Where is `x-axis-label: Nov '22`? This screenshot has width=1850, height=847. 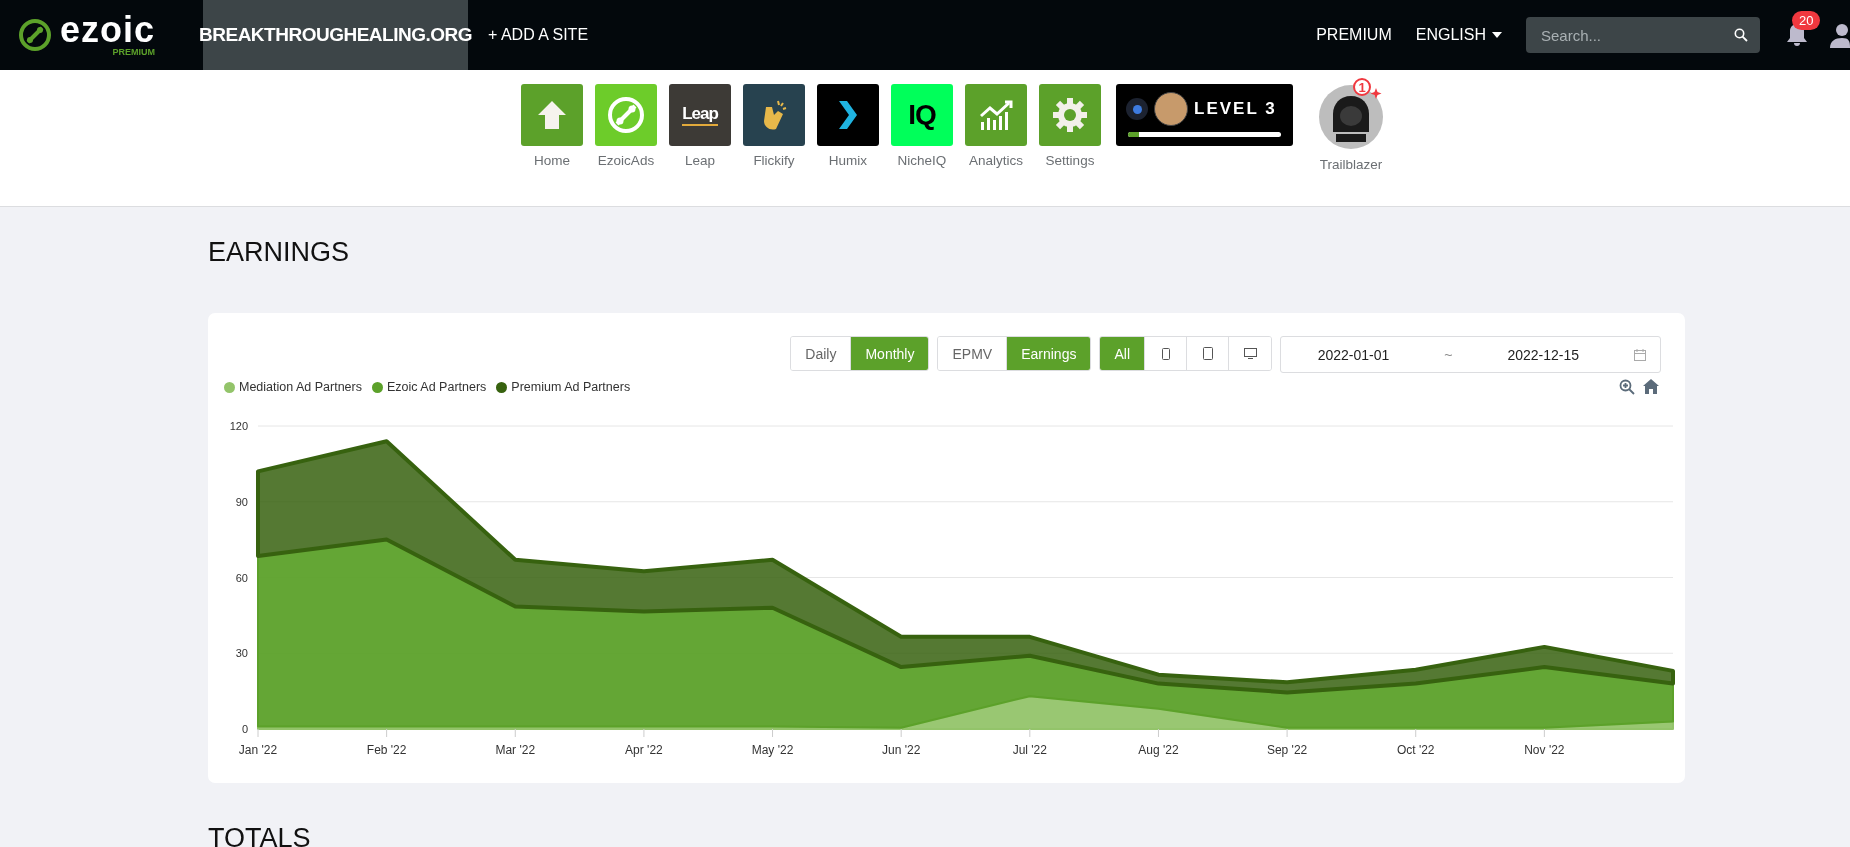 x-axis-label: Nov '22 is located at coordinates (1544, 750).